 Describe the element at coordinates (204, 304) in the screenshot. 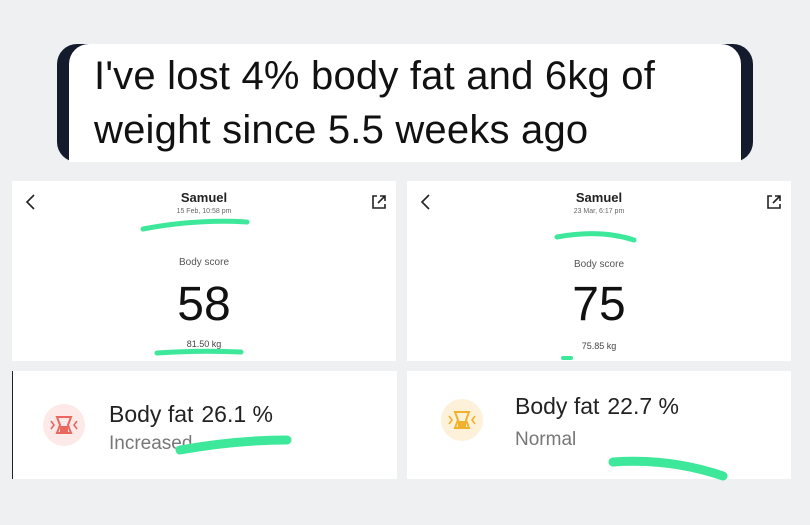

I see `body-score-value: 58` at that location.